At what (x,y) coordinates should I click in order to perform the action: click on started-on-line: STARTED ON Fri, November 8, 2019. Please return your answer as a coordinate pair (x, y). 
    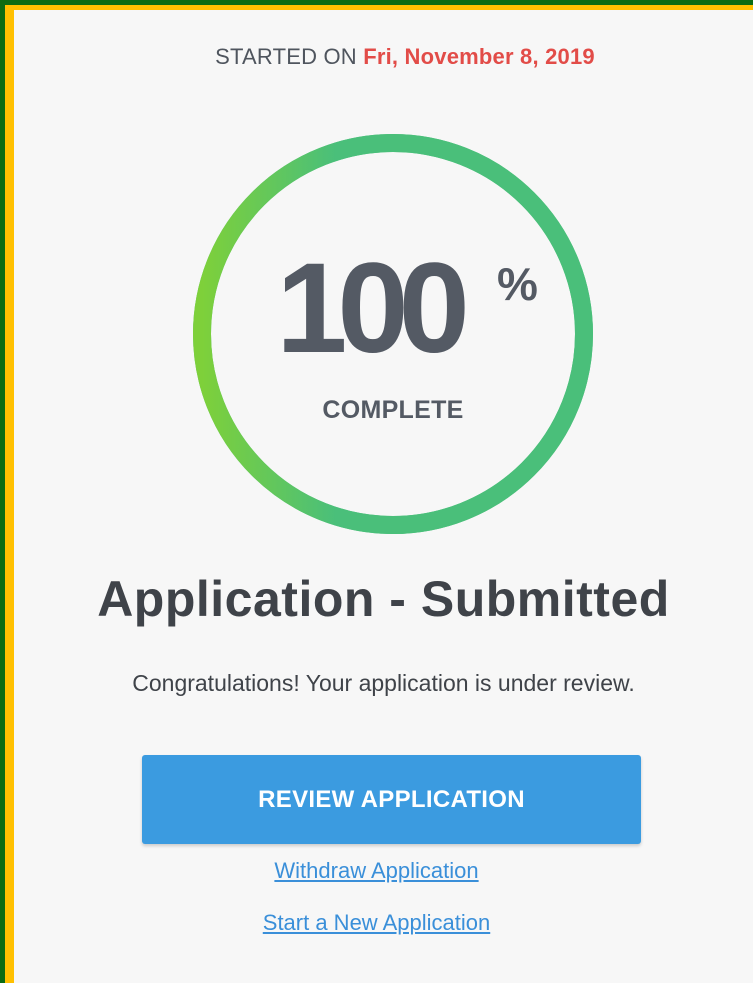
    Looking at the image, I should click on (383, 57).